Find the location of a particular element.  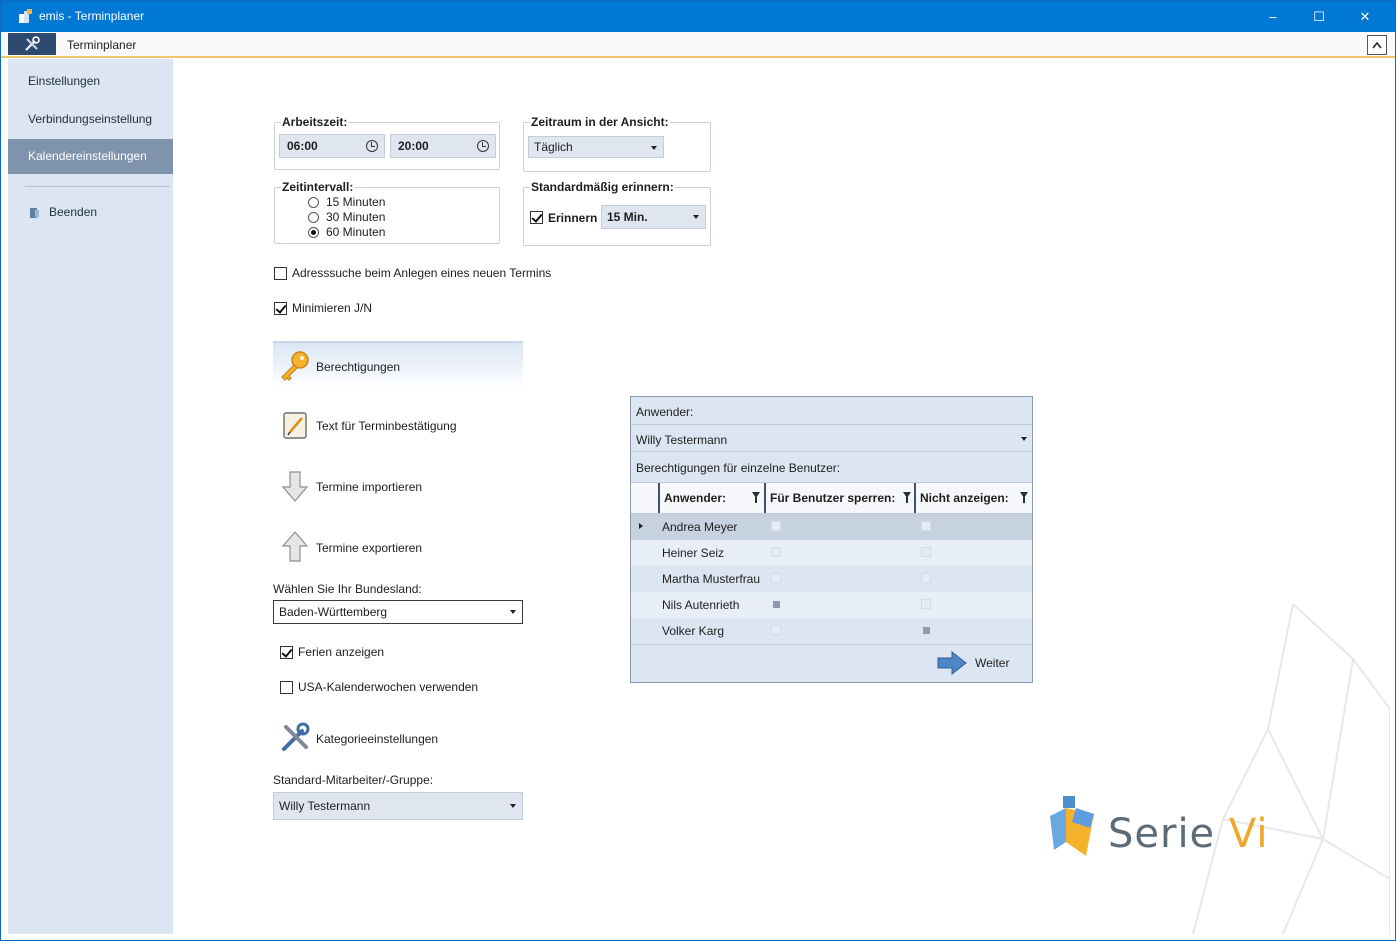

berechtigungen-button: Berechtigungen is located at coordinates (398, 365).